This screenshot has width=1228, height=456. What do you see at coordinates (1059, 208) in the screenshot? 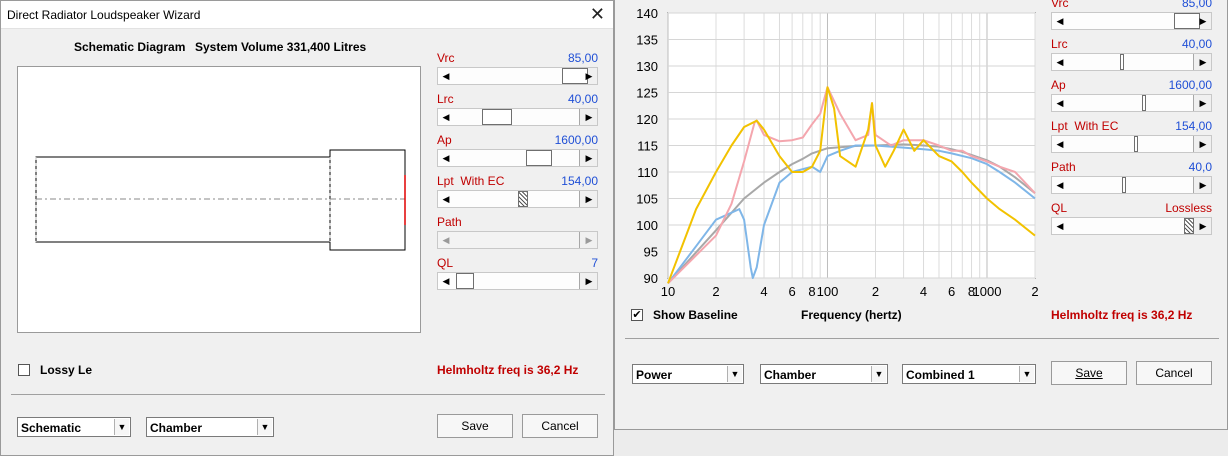
I see `r-param-label-ql: QL` at bounding box center [1059, 208].